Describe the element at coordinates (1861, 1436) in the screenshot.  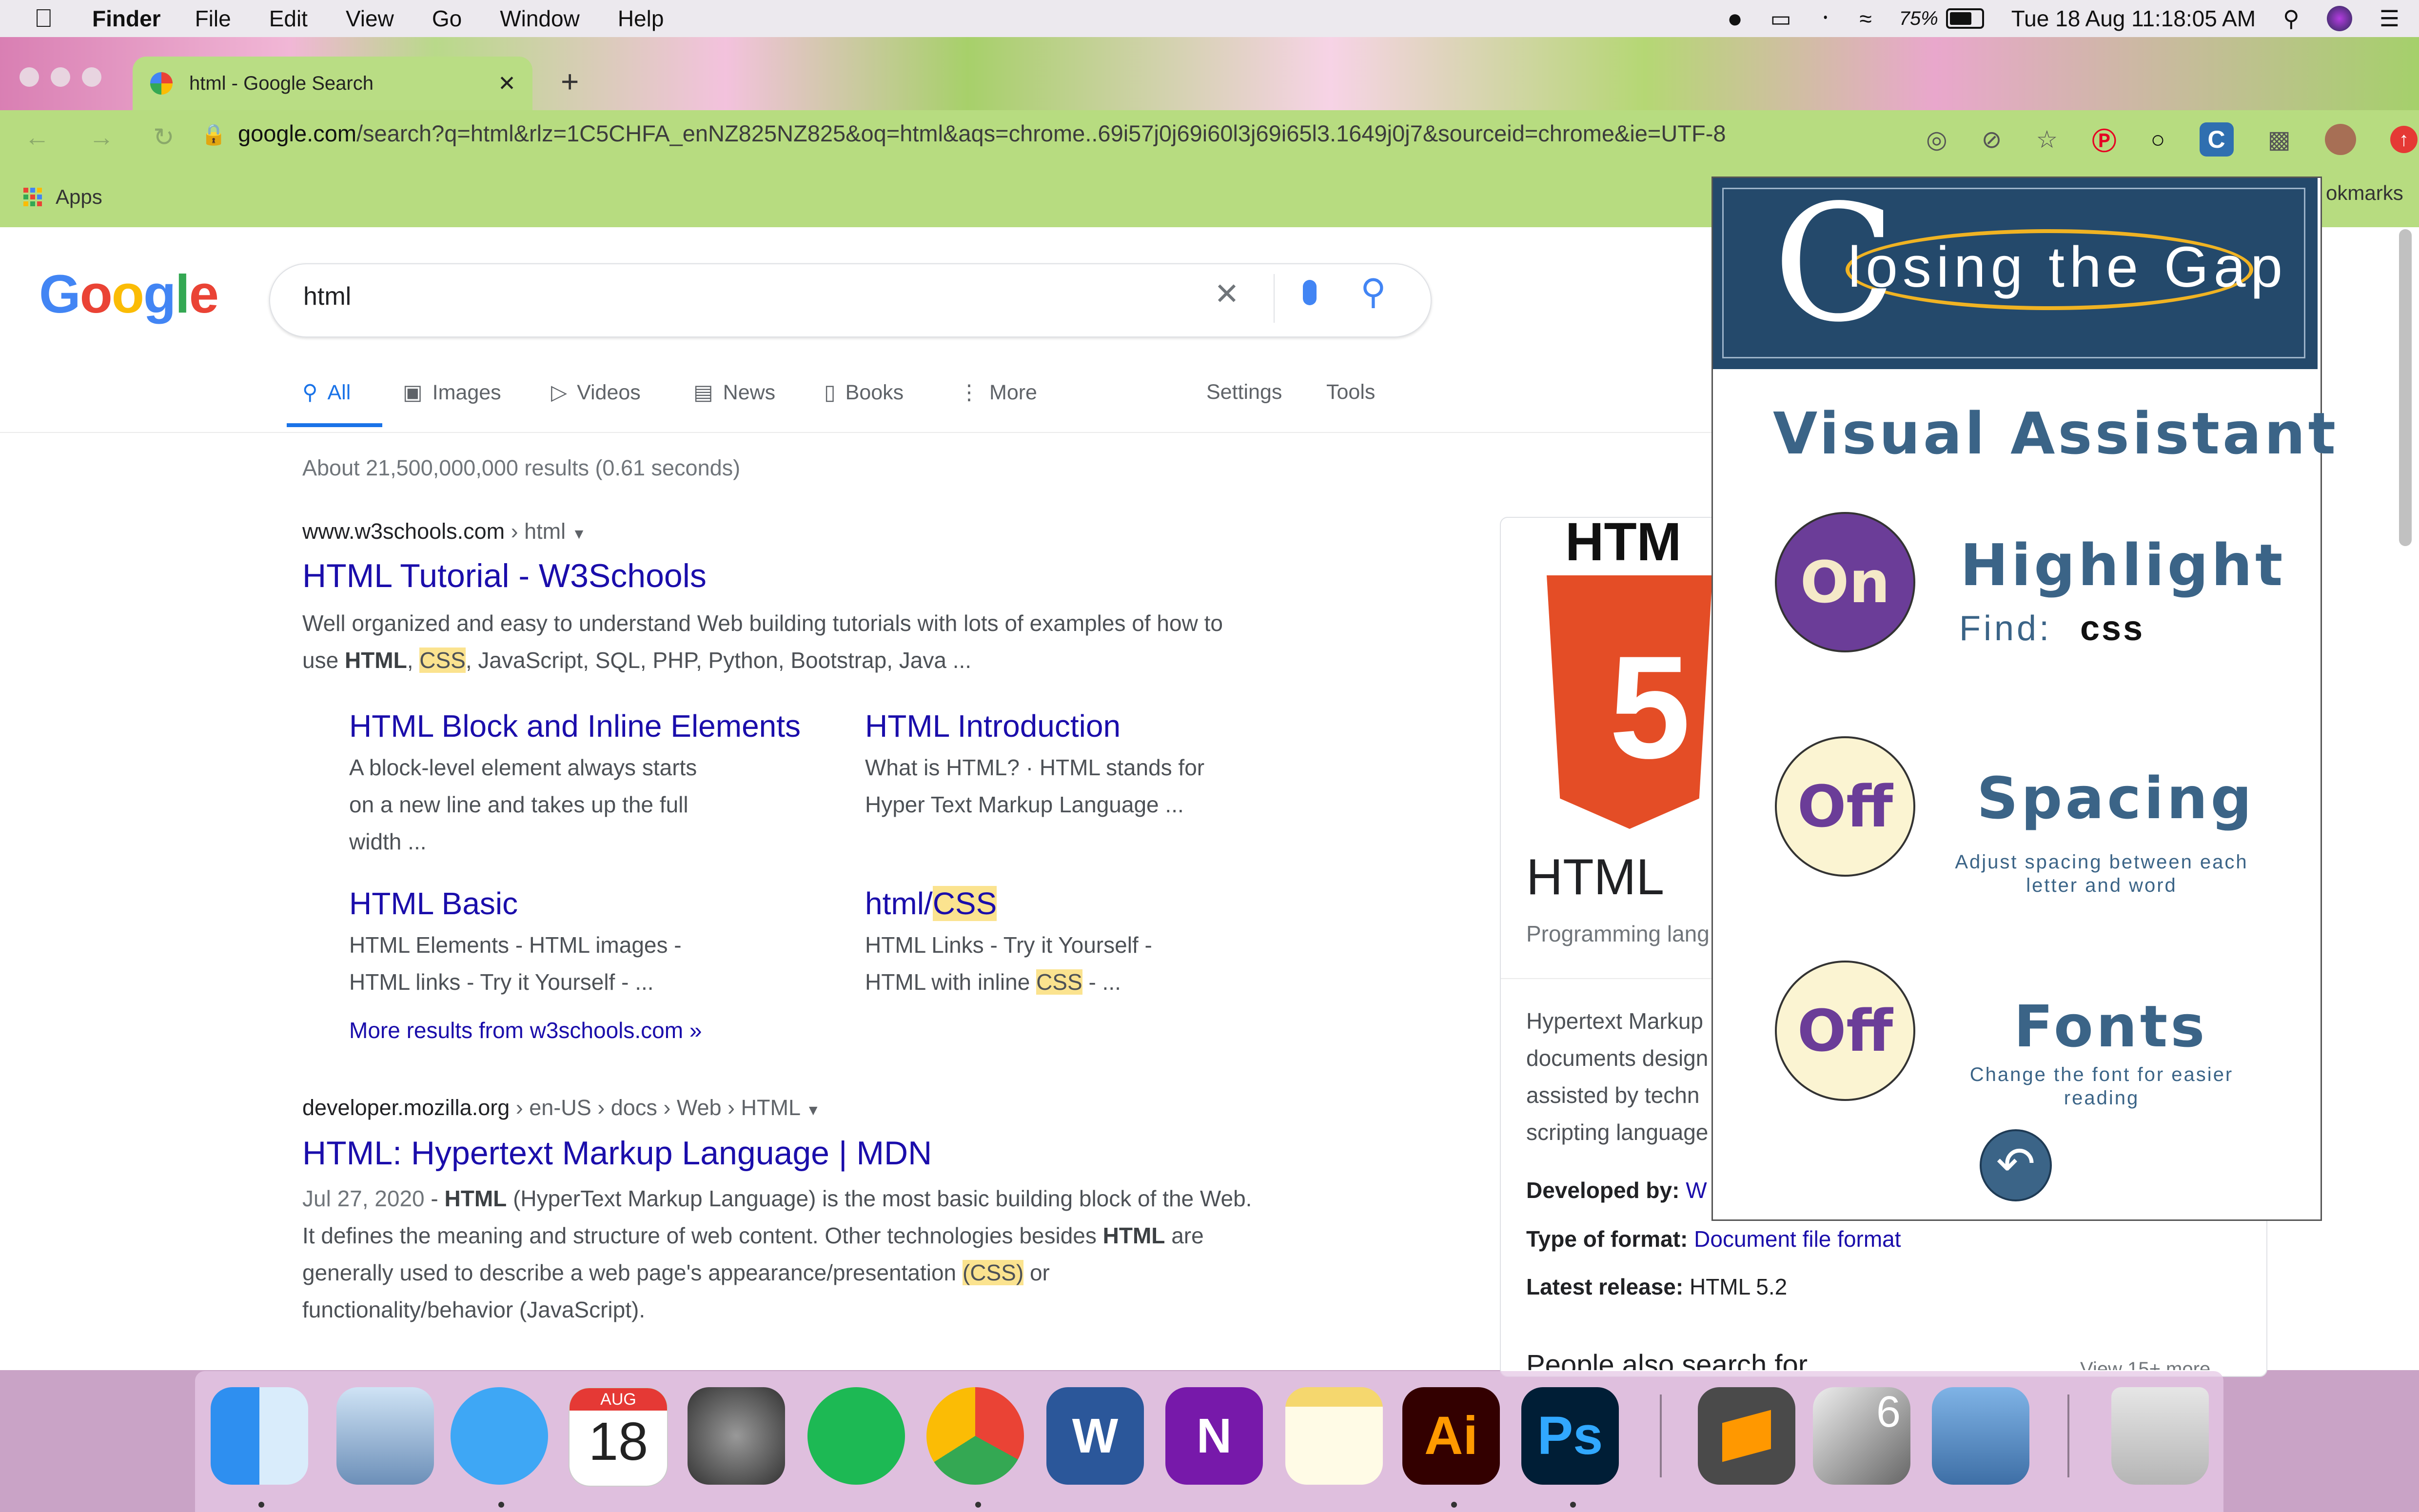
I see `rhino-icon: 6` at that location.